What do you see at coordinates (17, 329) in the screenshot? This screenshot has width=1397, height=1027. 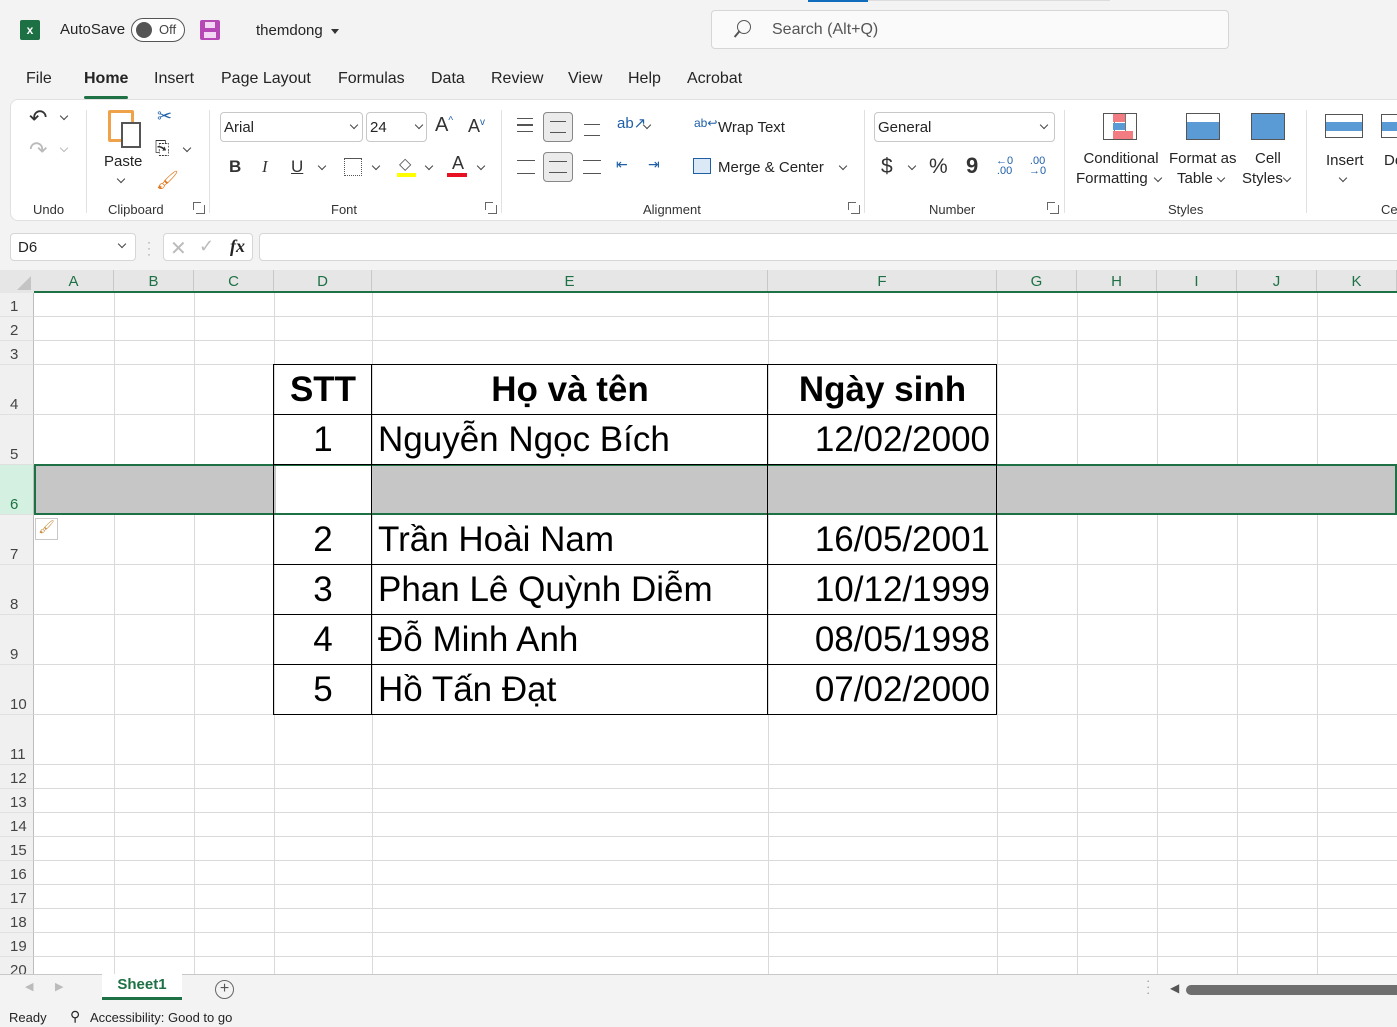 I see `row-header-2: 2` at bounding box center [17, 329].